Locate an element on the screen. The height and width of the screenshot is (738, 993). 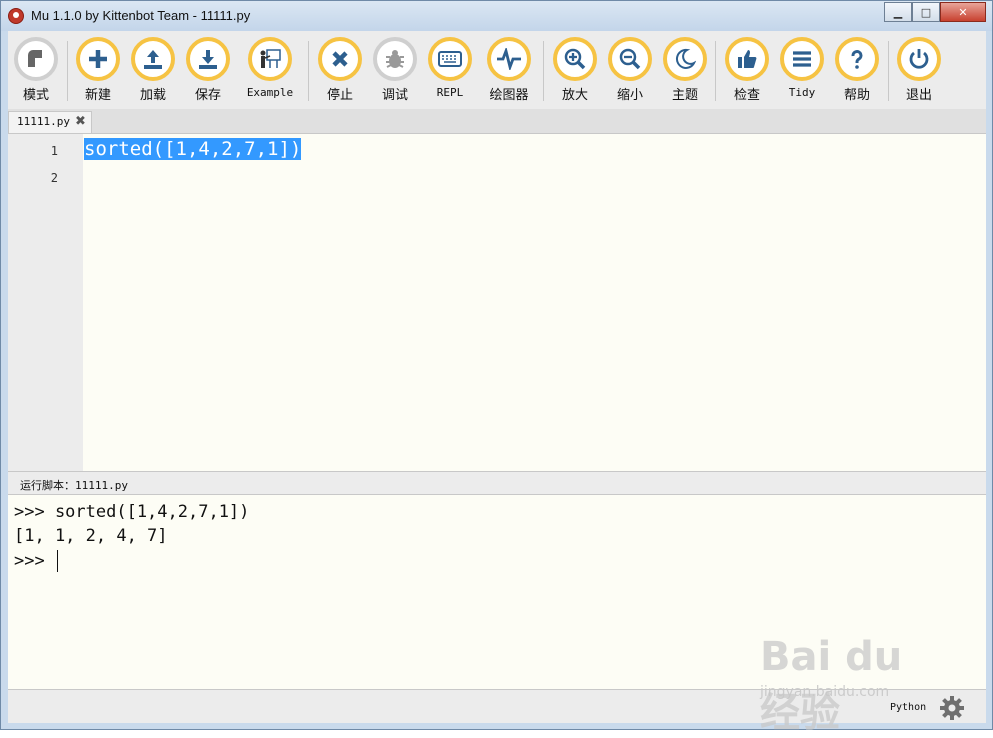
repl-prompt-line: >>> is located at coordinates (36, 561).